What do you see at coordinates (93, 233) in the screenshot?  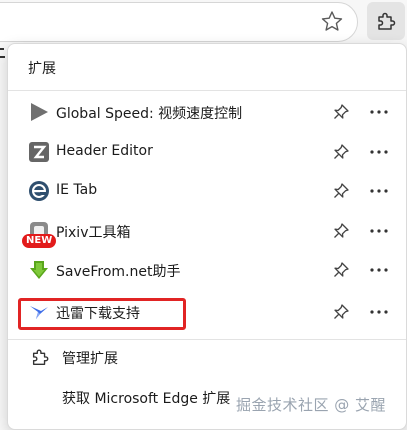 I see `extension-name: Pixiv工具箱` at bounding box center [93, 233].